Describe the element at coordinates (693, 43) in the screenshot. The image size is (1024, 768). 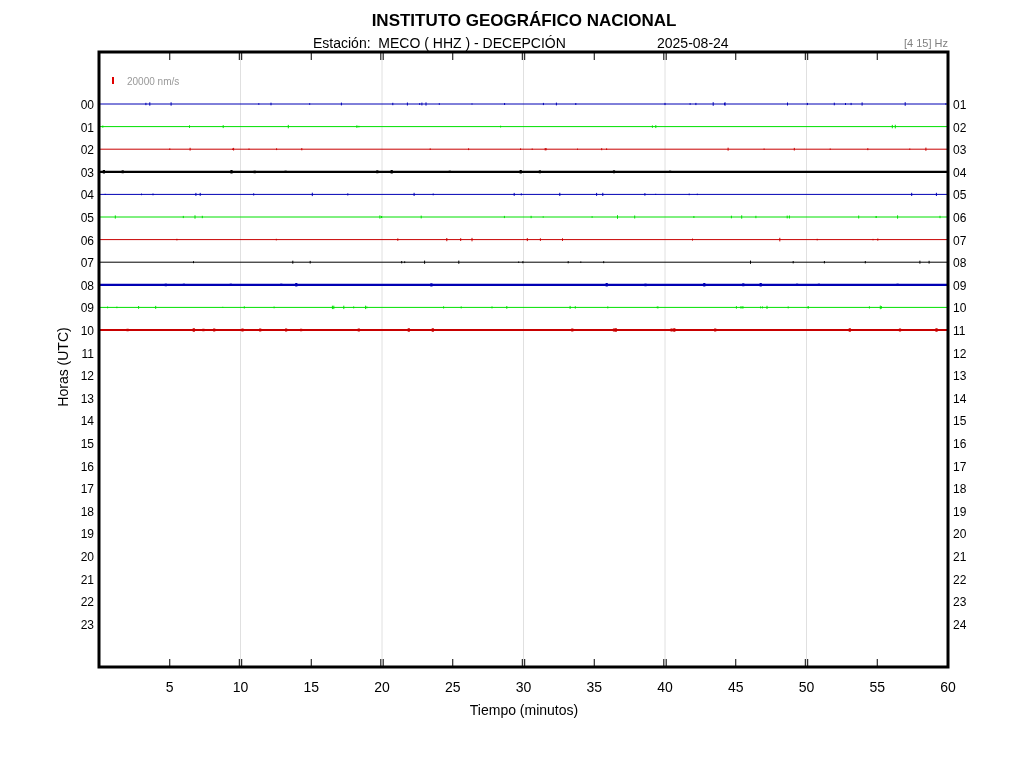
I see `date-label: 2025-08-24` at that location.